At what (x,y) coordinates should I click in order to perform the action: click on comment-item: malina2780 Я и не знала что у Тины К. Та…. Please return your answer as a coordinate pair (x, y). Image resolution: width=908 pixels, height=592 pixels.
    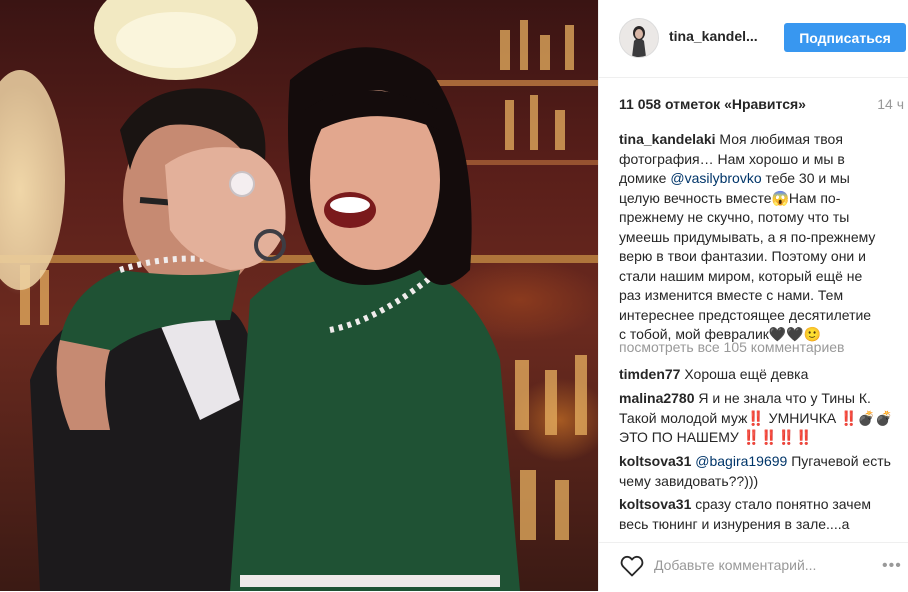
    Looking at the image, I should click on (759, 418).